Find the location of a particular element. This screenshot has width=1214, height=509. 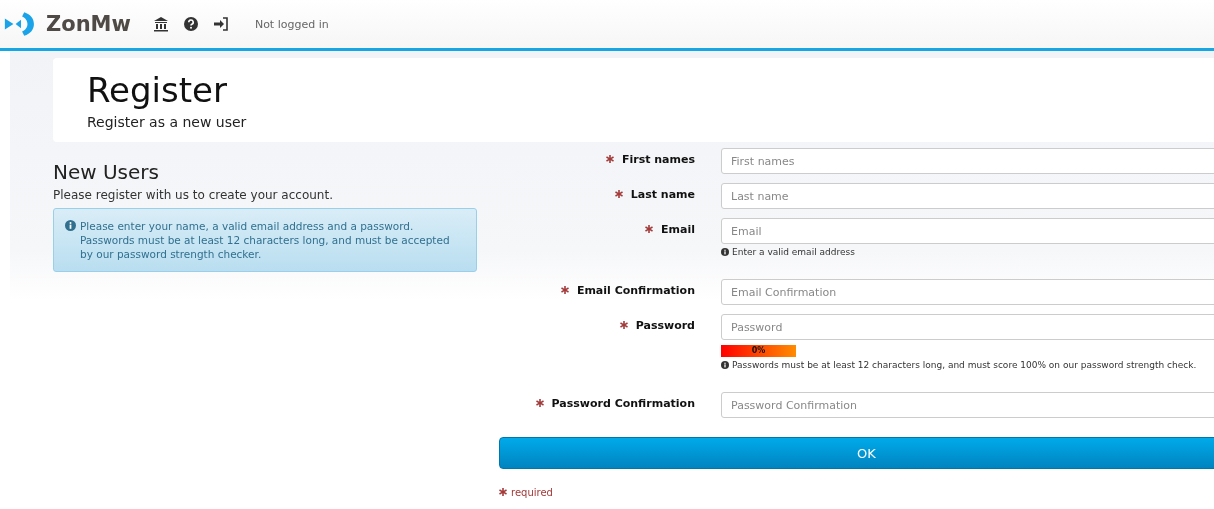

help-icon is located at coordinates (190, 24).